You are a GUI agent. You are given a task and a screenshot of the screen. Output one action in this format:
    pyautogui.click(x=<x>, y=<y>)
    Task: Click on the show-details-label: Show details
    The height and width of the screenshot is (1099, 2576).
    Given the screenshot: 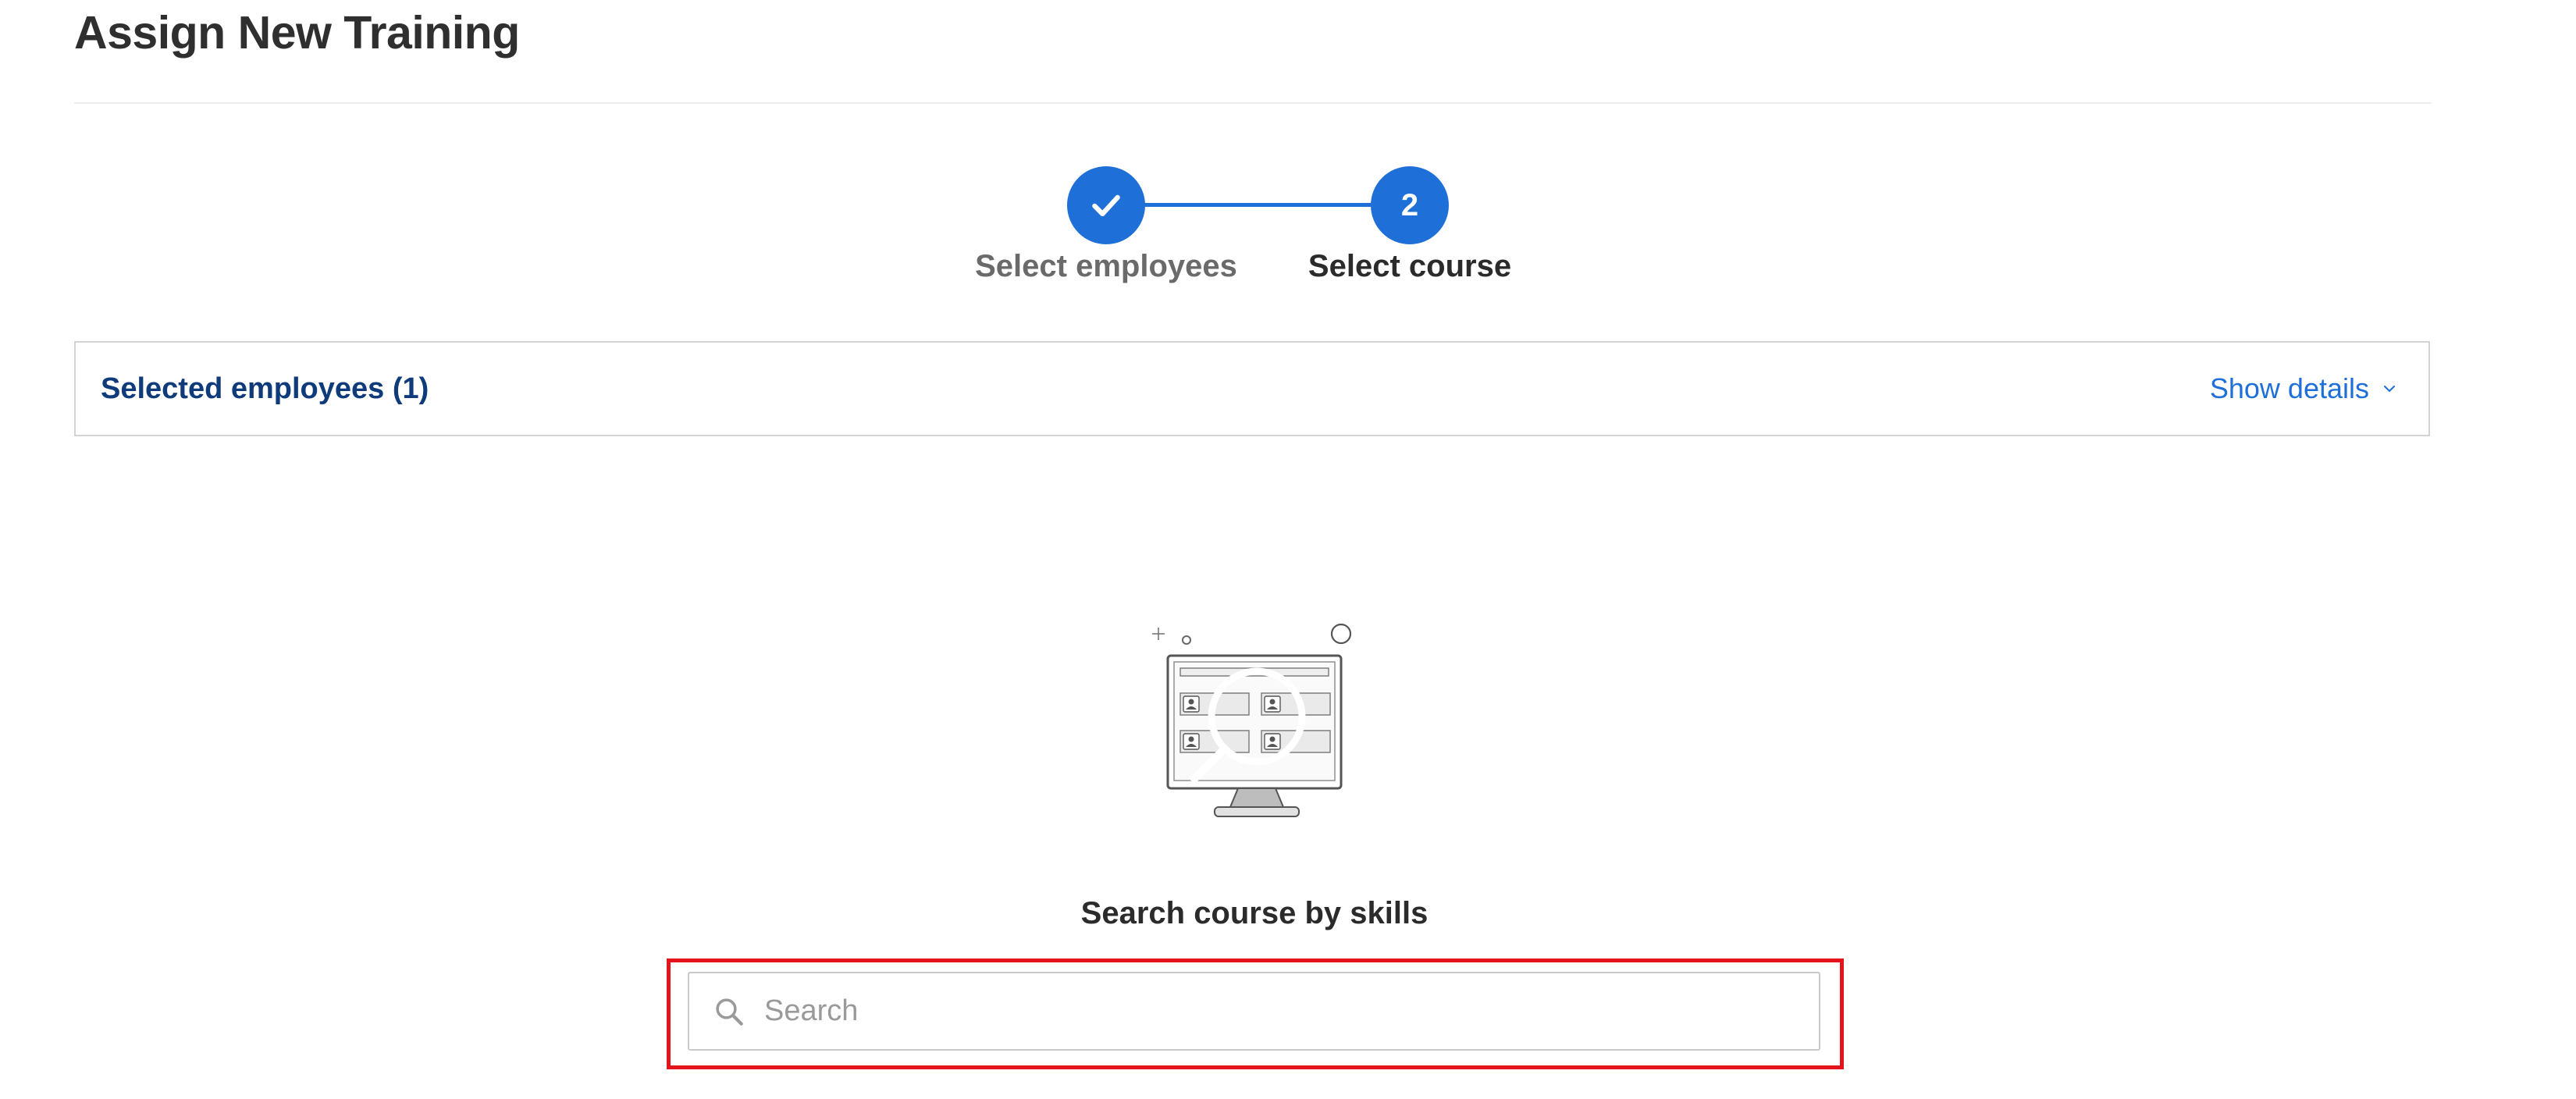 What is the action you would take?
    pyautogui.click(x=2289, y=388)
    